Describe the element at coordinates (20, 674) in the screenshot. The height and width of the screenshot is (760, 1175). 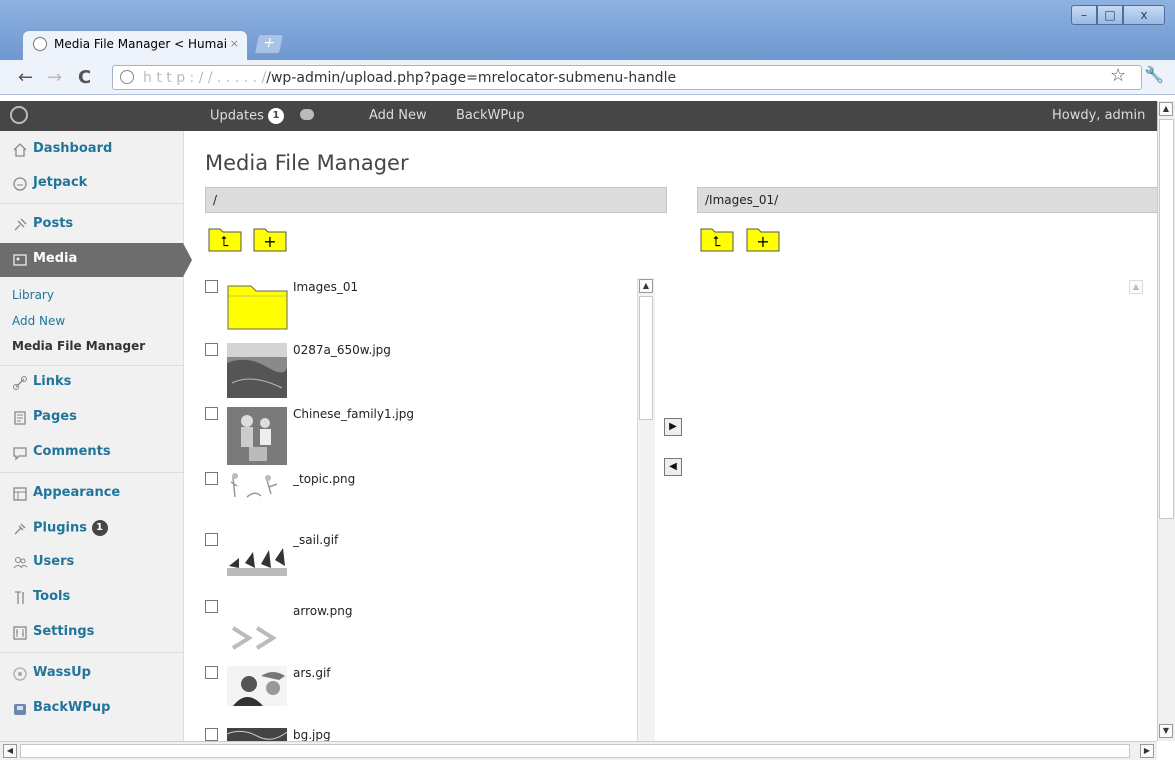
I see `wassup-icon` at that location.